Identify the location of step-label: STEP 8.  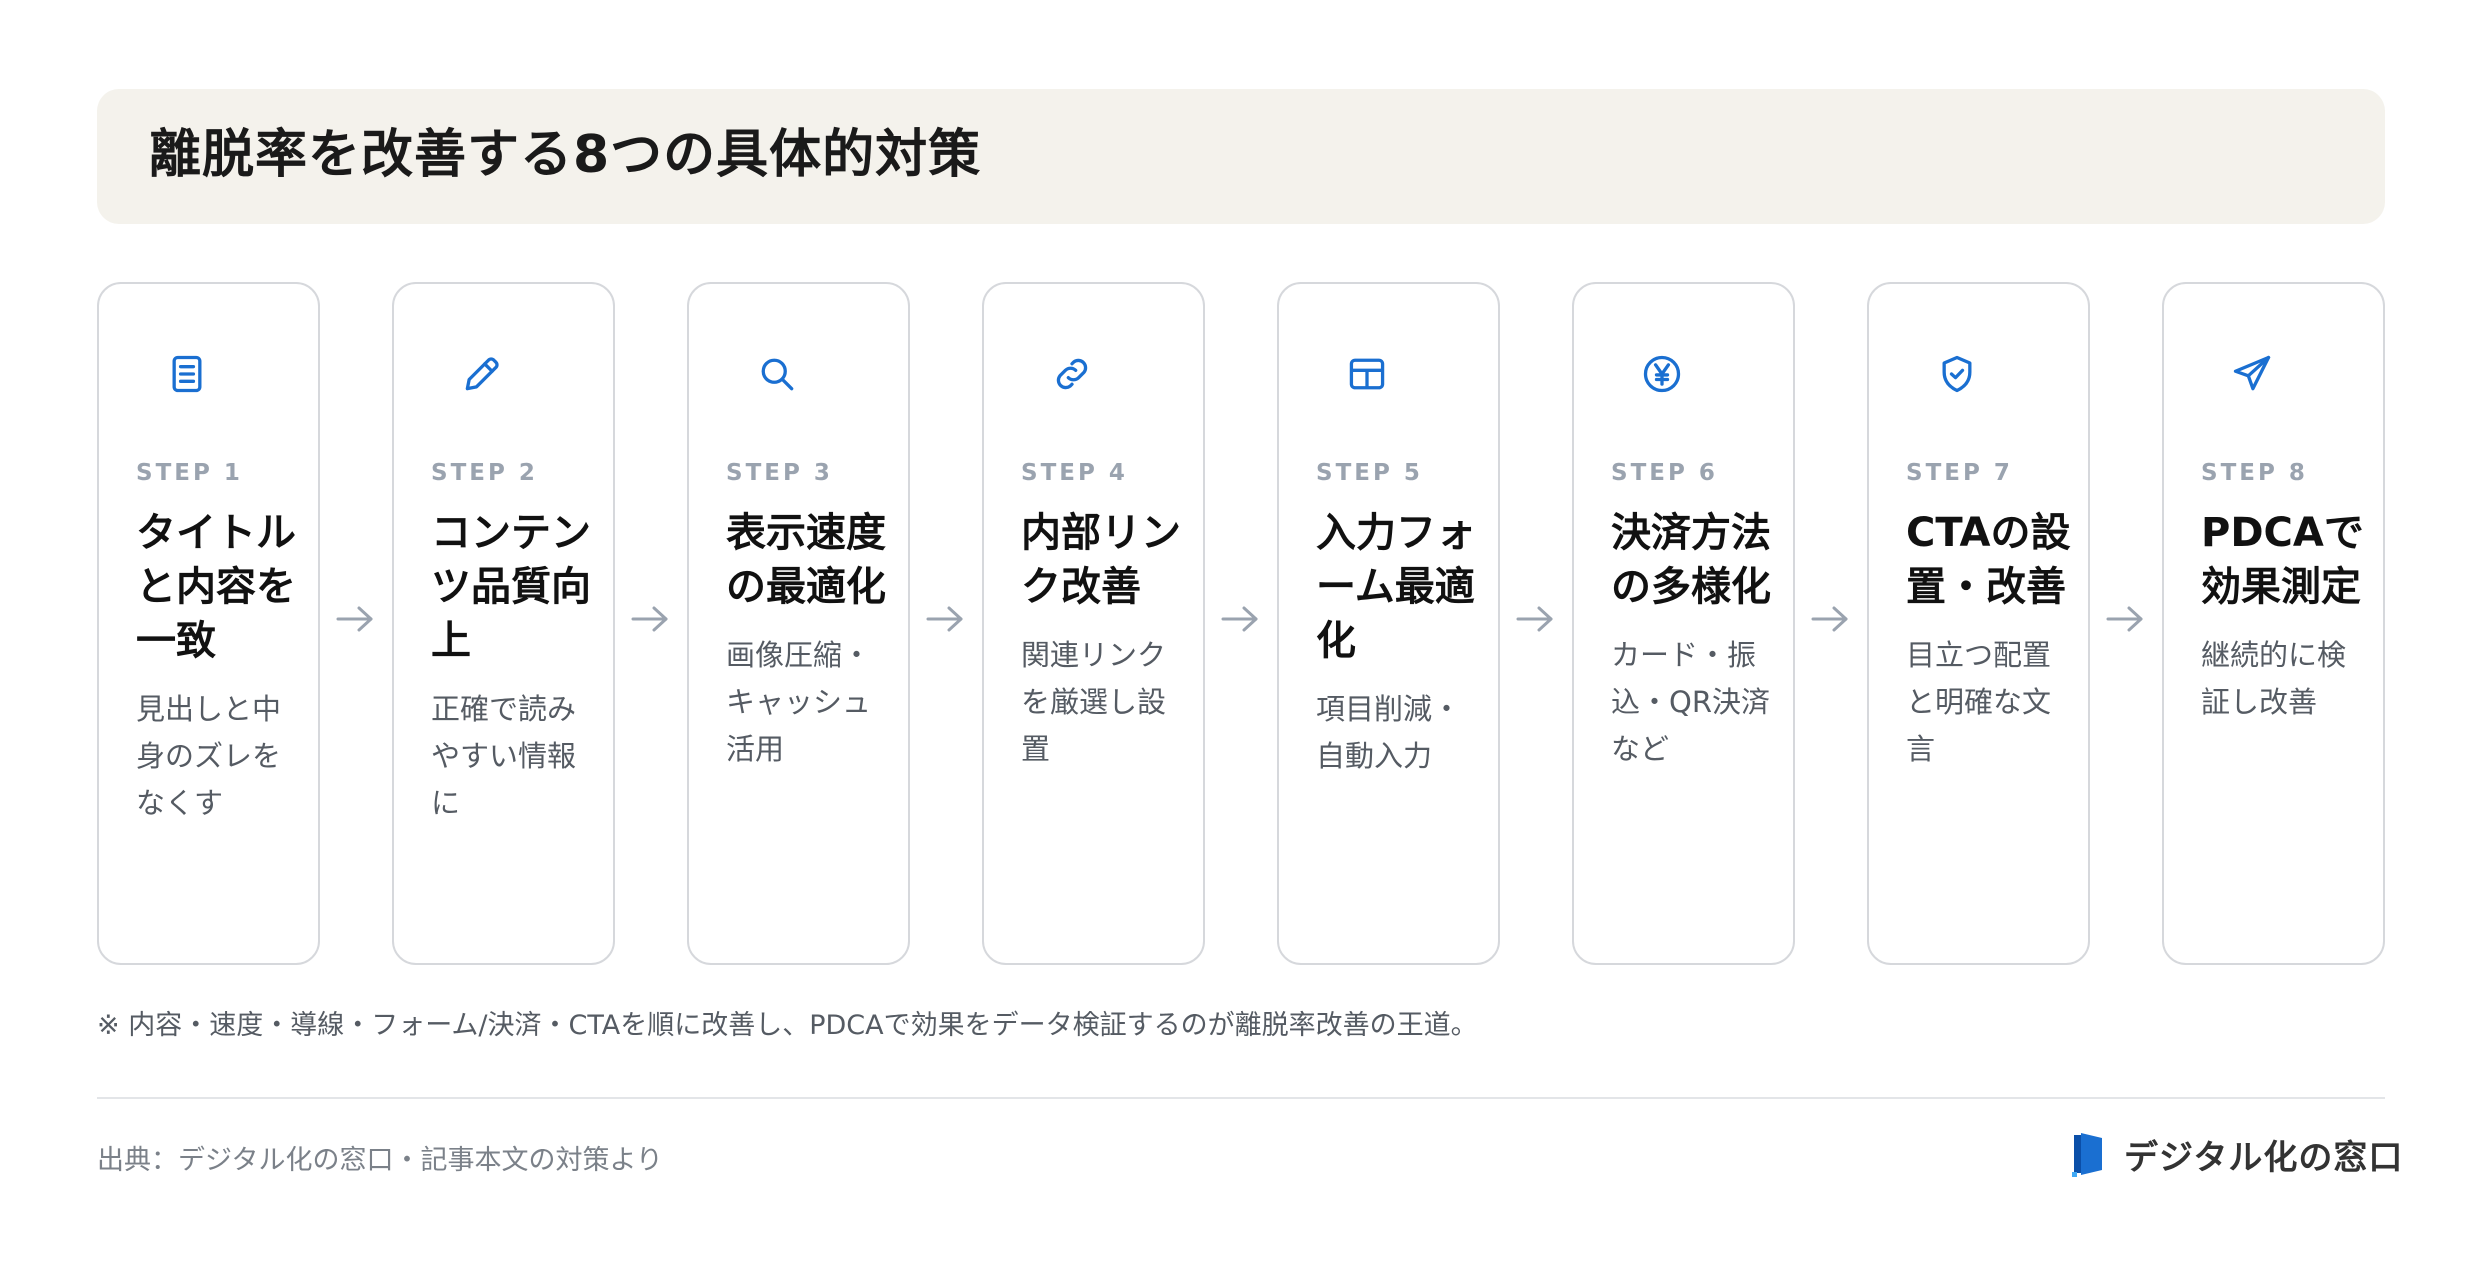
(2254, 473).